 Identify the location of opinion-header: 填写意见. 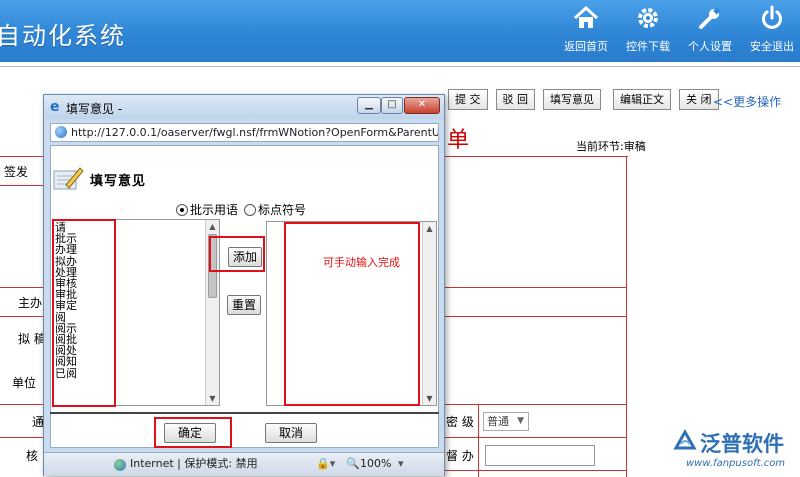
(99, 179).